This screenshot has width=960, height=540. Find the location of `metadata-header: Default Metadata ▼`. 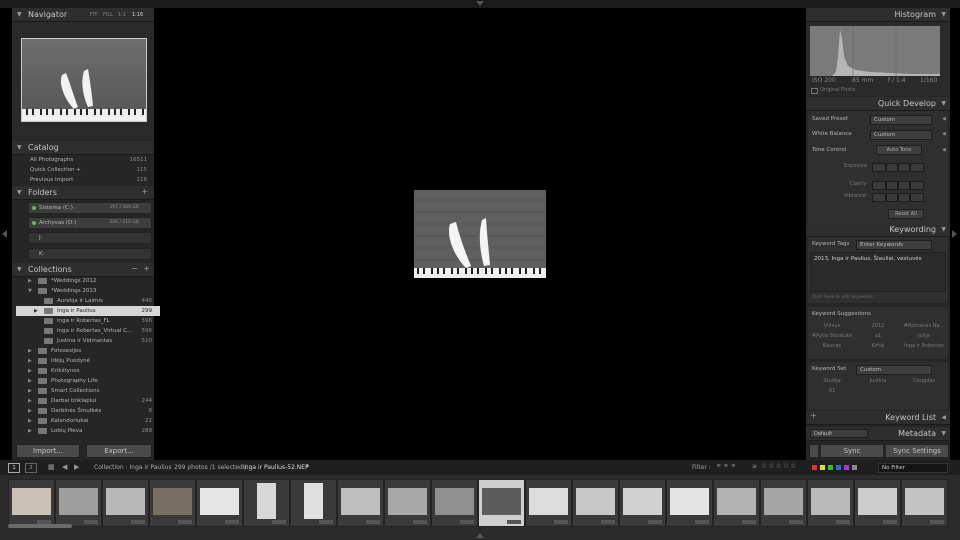

metadata-header: Default Metadata ▼ is located at coordinates (878, 434).